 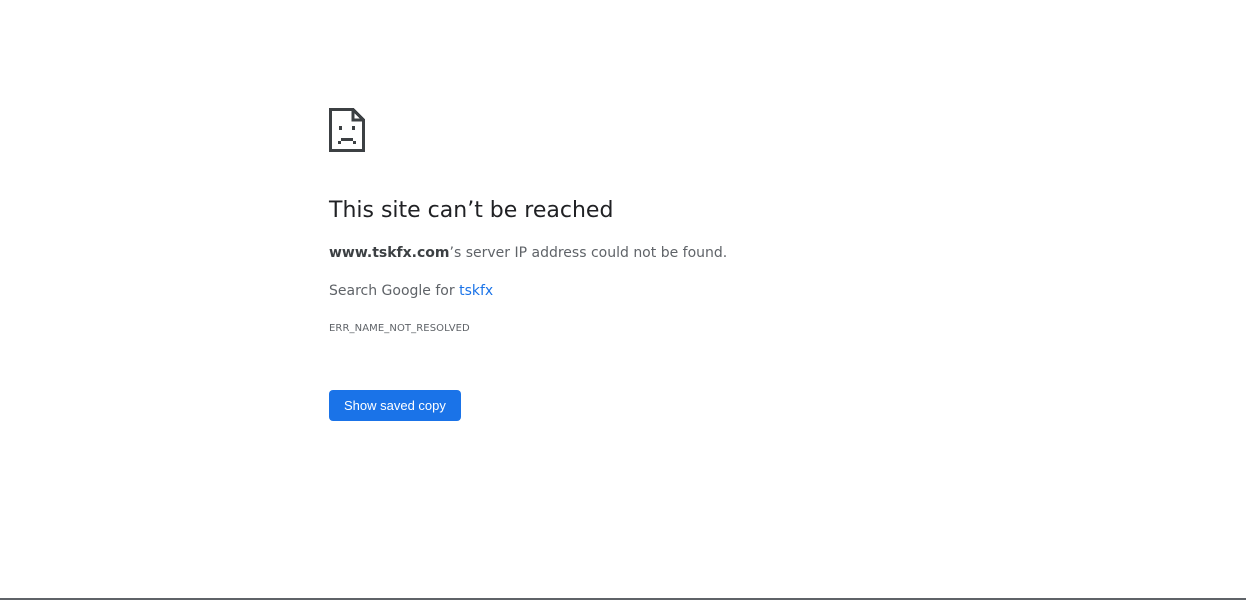 What do you see at coordinates (588, 253) in the screenshot?
I see `server-message-text: ’s server IP address could not be found.` at bounding box center [588, 253].